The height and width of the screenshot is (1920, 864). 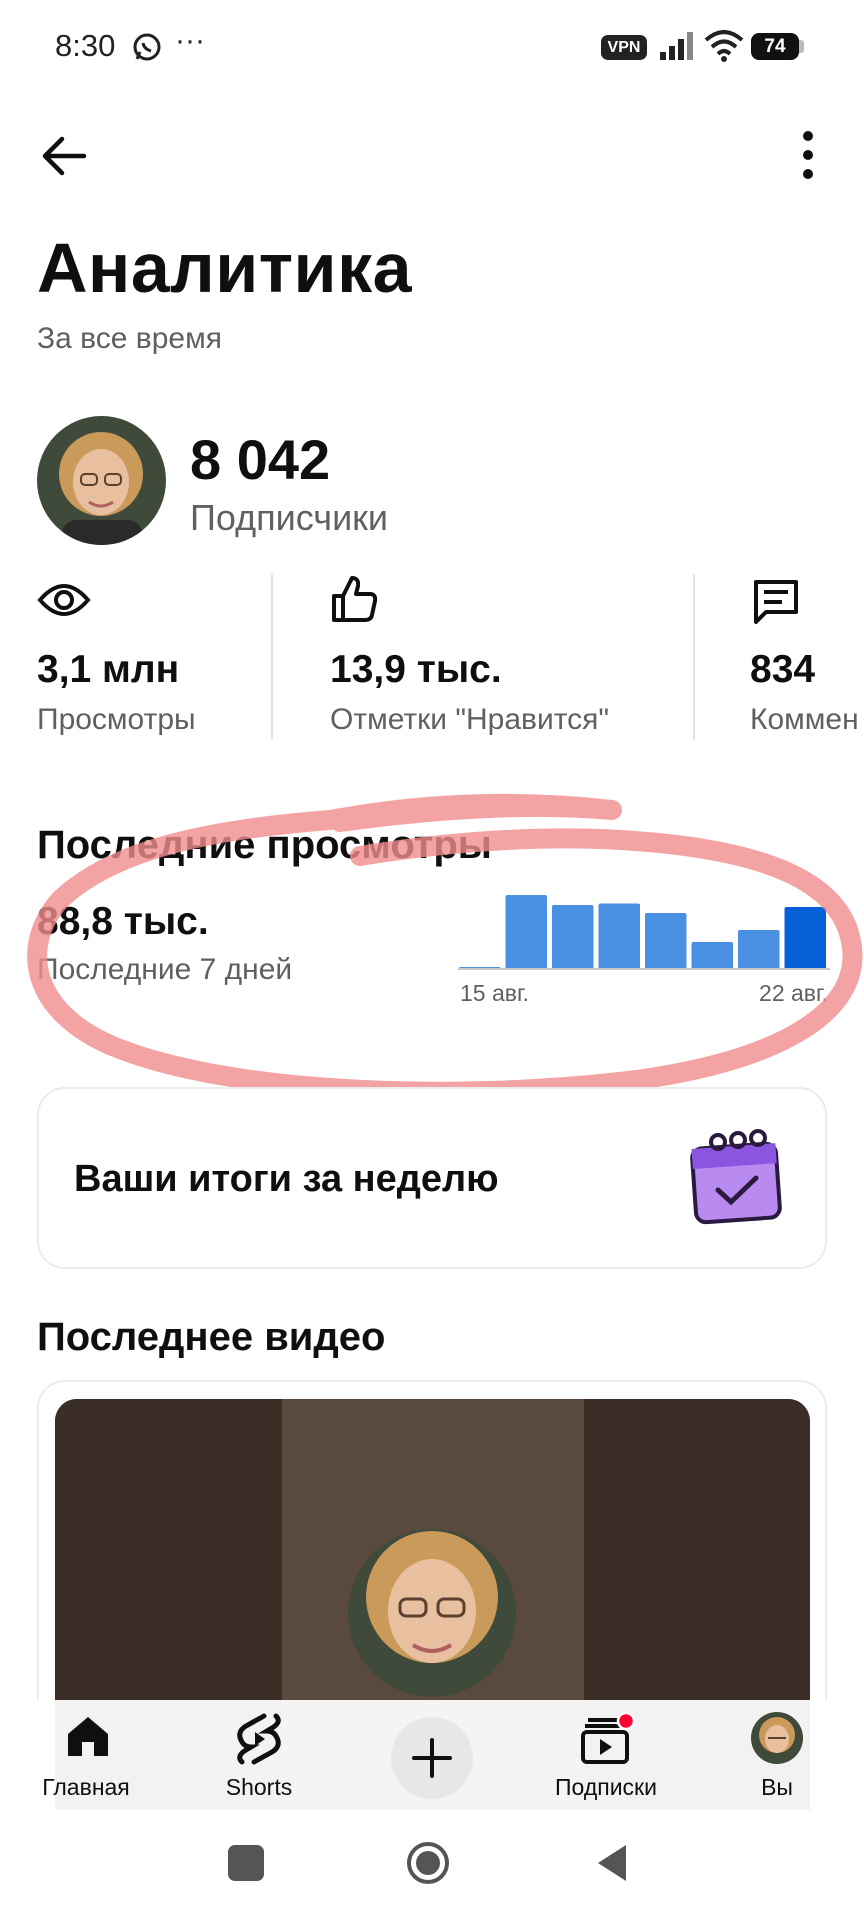 What do you see at coordinates (64, 602) in the screenshot?
I see `eye-icon` at bounding box center [64, 602].